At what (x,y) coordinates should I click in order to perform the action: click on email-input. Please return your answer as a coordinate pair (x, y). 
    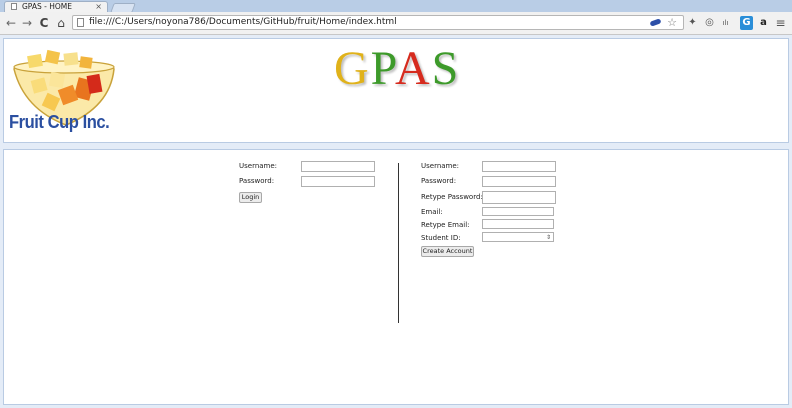
    Looking at the image, I should click on (518, 211).